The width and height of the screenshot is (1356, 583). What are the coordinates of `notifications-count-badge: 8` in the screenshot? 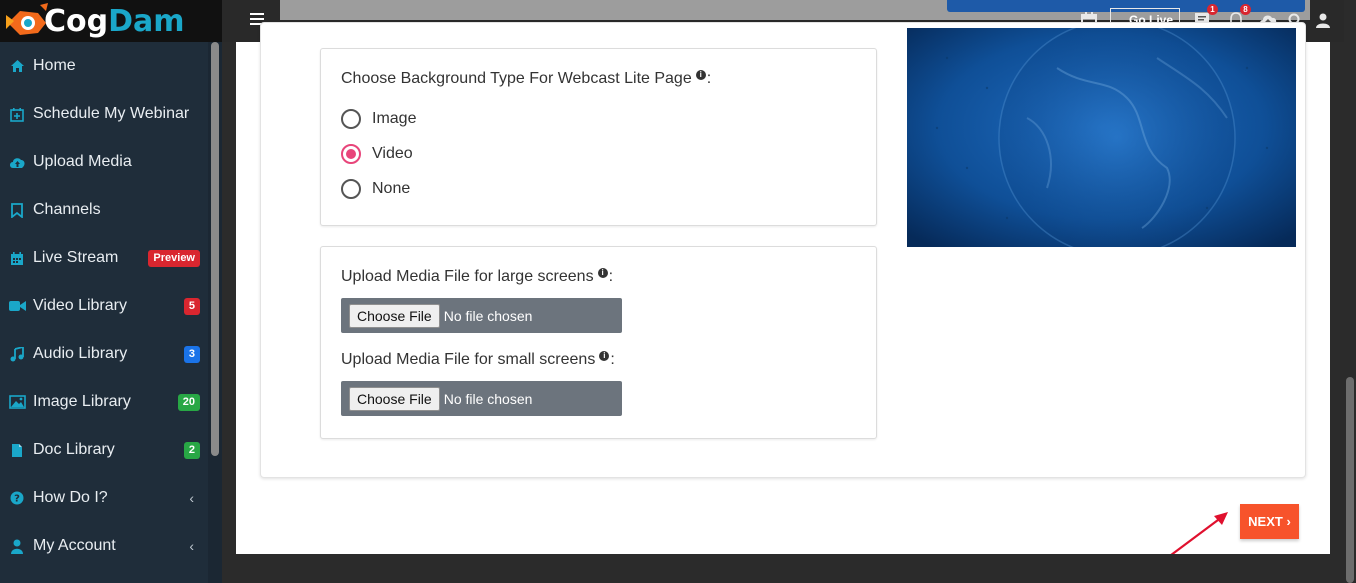 It's located at (1245, 9).